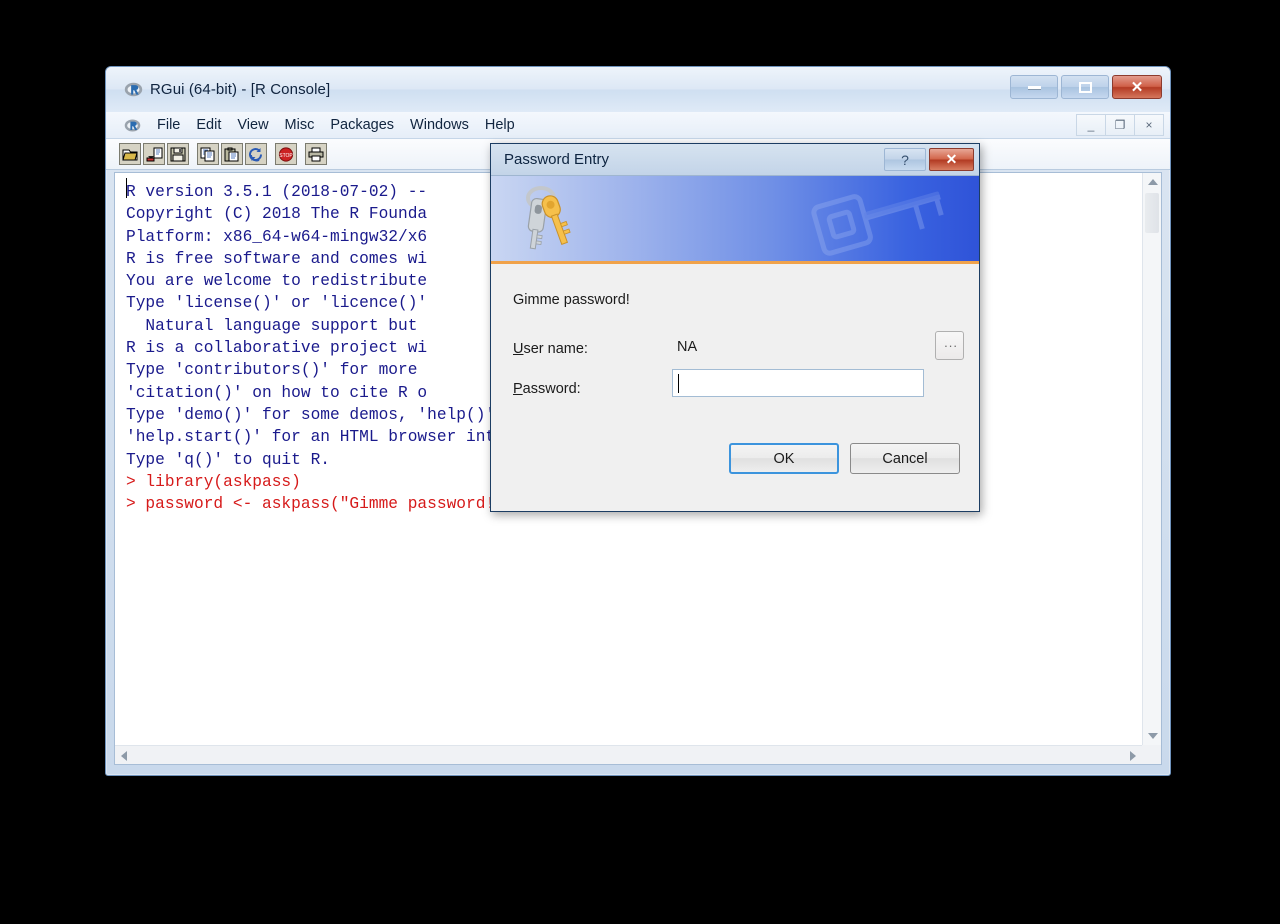 This screenshot has width=1280, height=924. I want to click on r-logo-icon, so click(133, 89).